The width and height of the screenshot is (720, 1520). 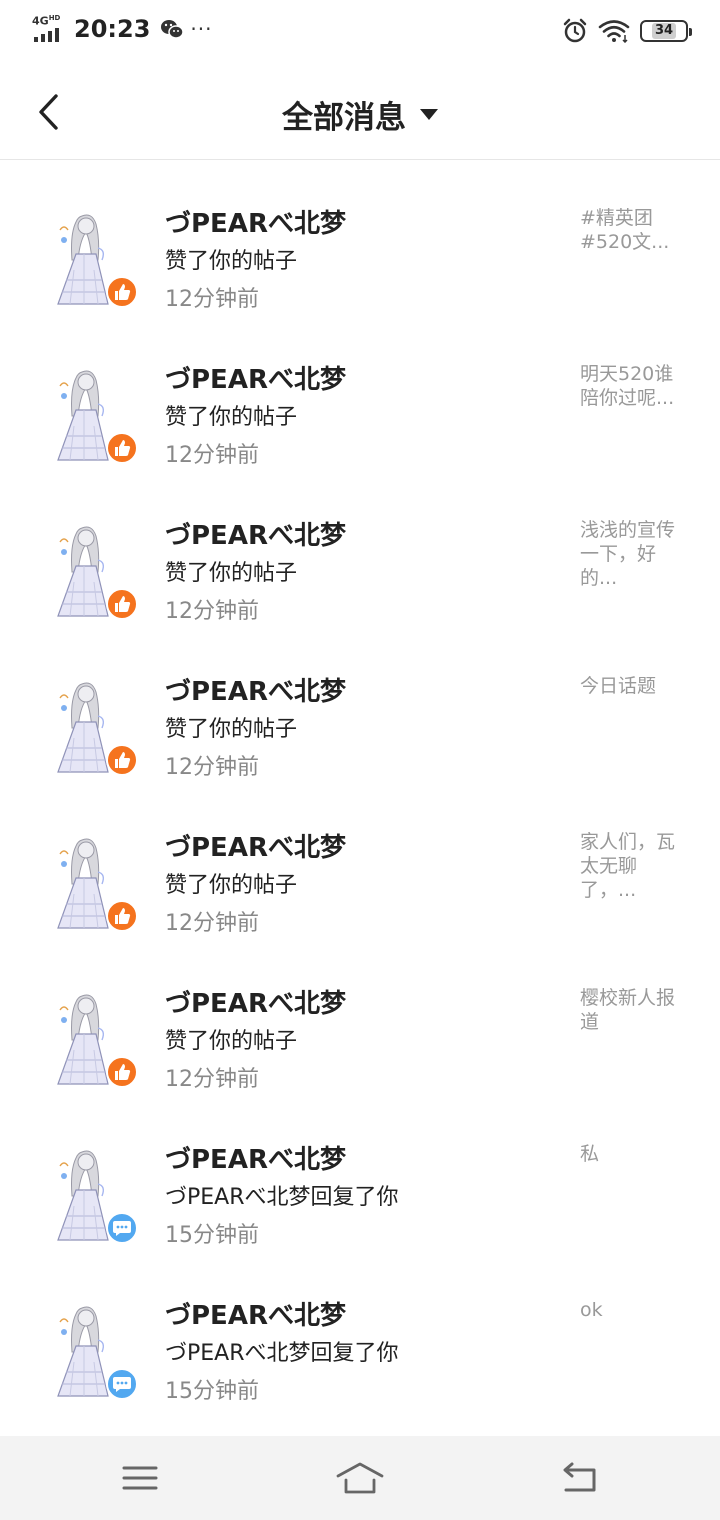 I want to click on status-right: 34, so click(x=627, y=31).